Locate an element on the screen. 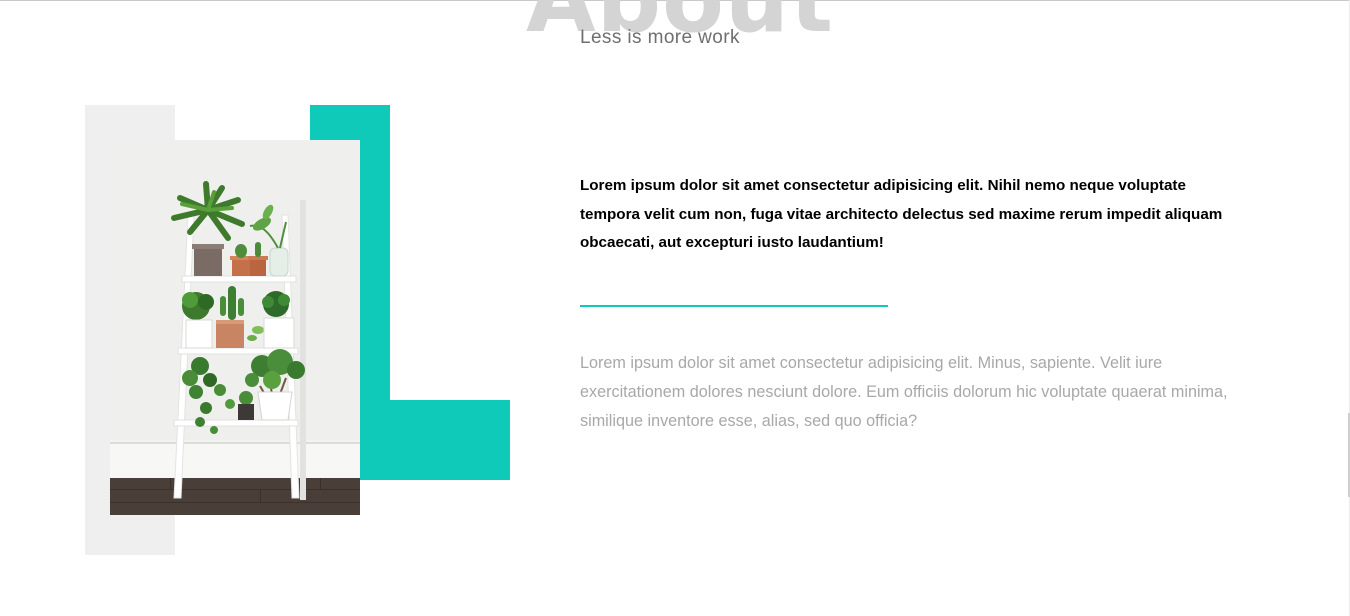 Image resolution: width=1350 pixels, height=616 pixels. accent-divider is located at coordinates (734, 306).